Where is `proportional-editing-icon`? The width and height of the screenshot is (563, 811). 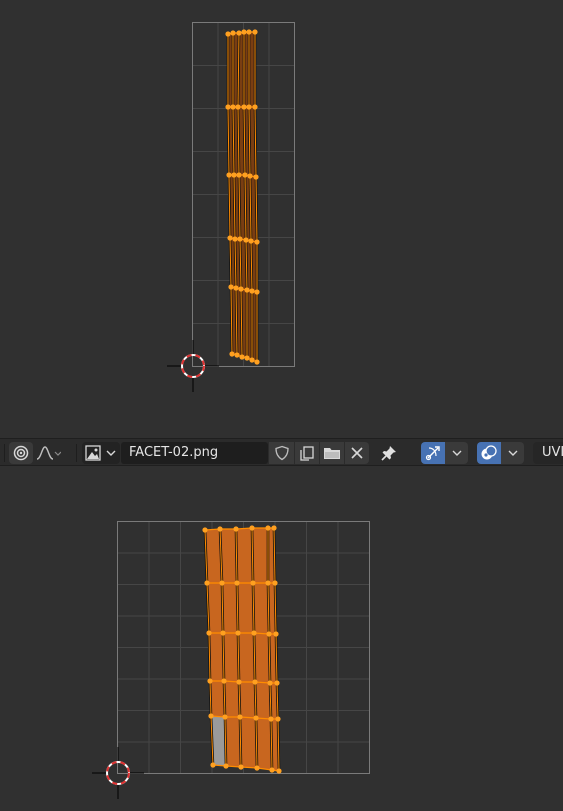
proportional-editing-icon is located at coordinates (21, 453).